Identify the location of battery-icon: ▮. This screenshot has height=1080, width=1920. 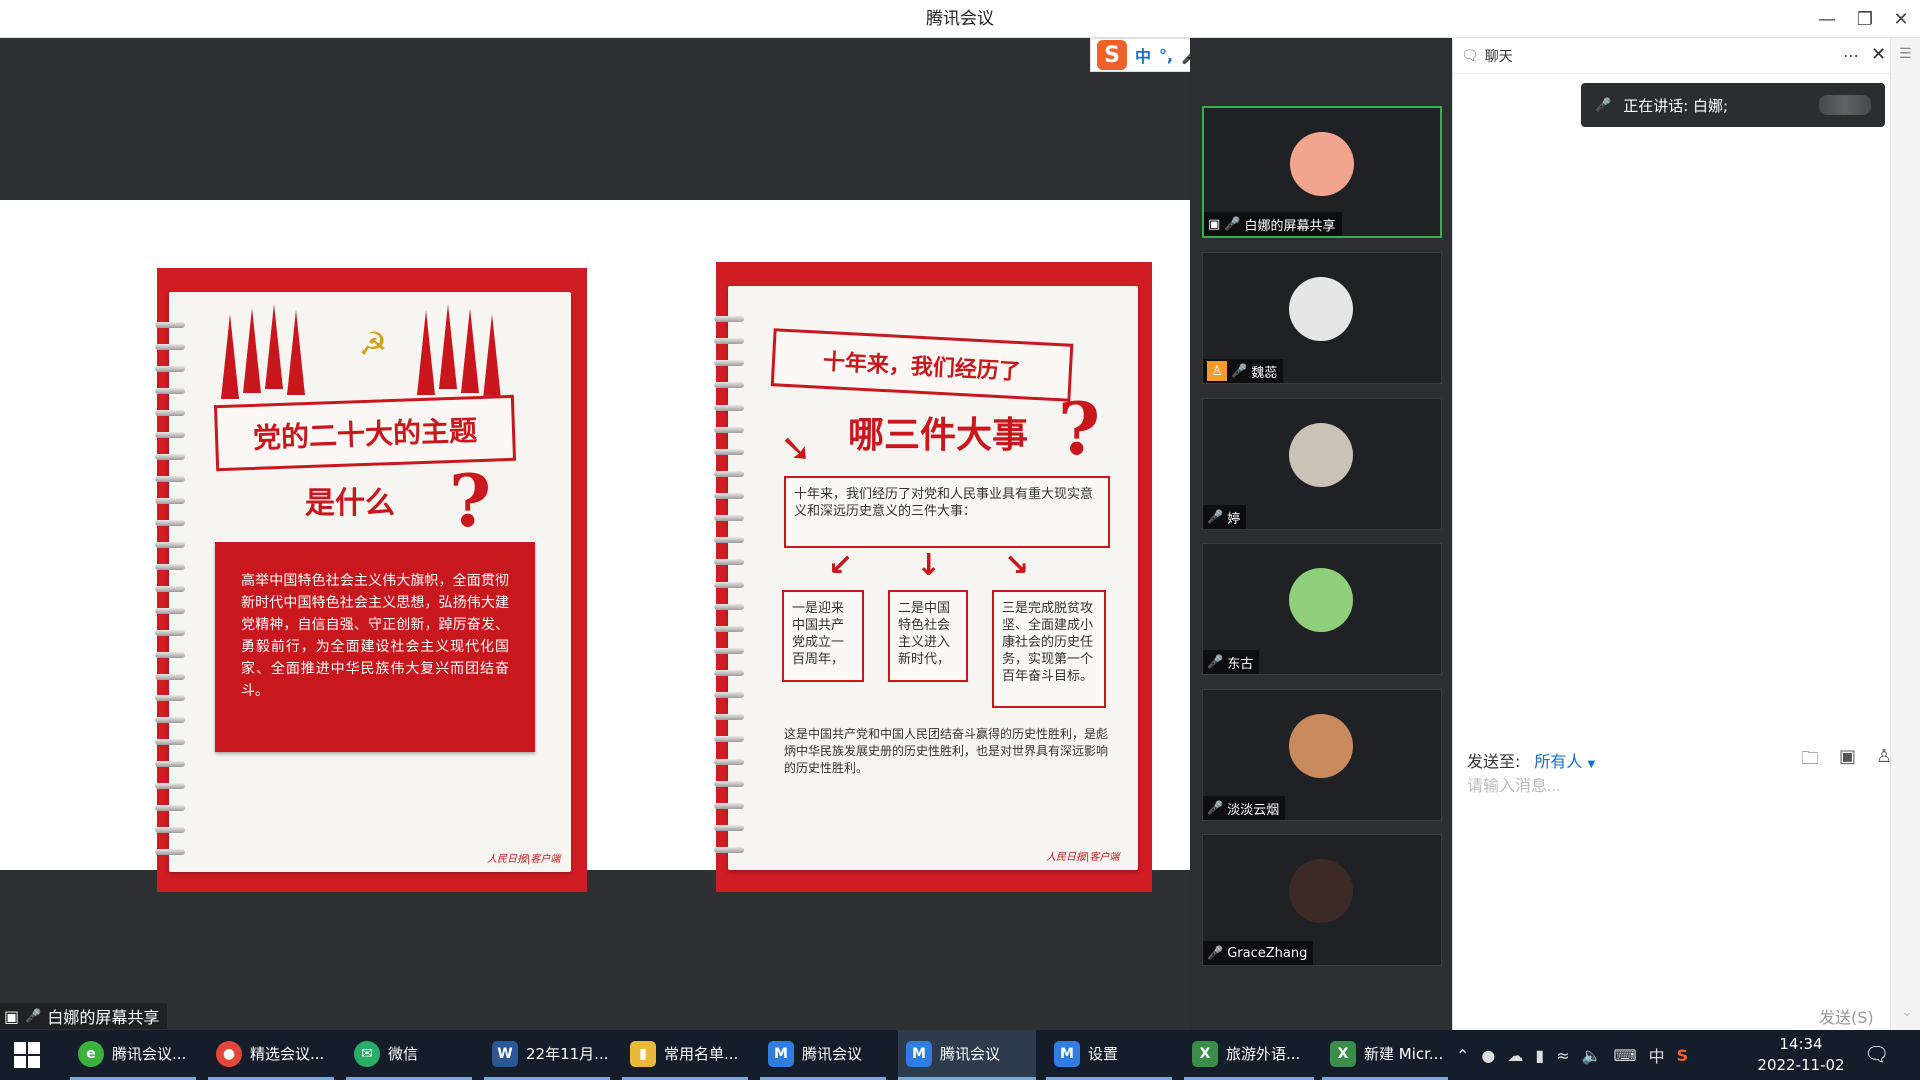
(1539, 1055).